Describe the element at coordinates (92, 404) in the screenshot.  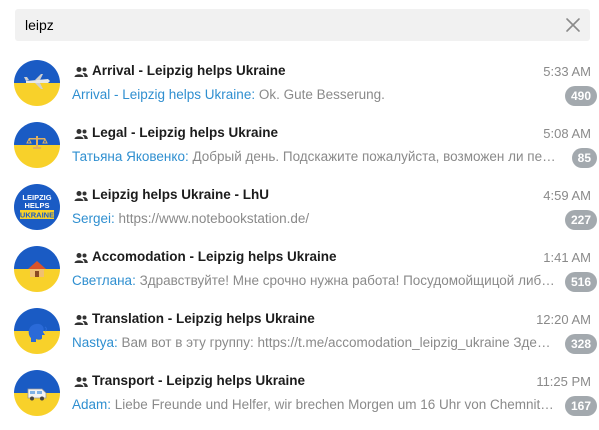
I see `sender-name: Adam:` at that location.